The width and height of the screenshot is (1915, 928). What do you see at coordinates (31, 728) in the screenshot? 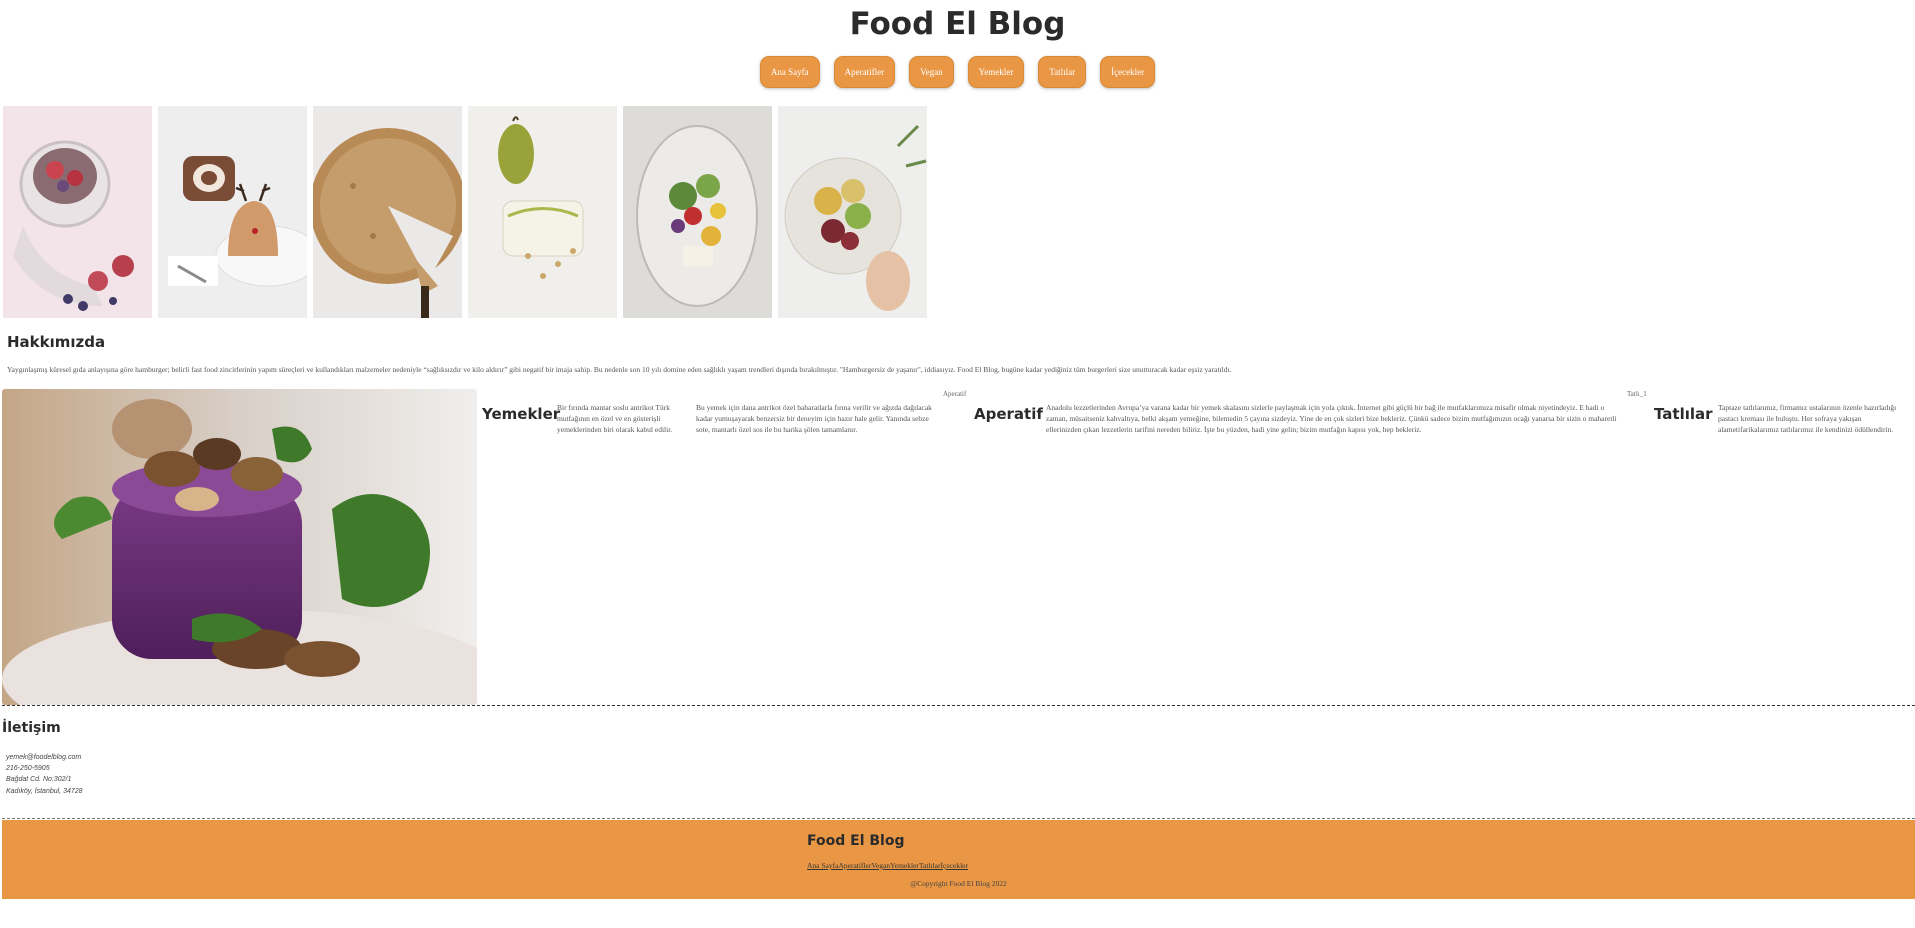
I see `contact-heading: İletişim` at bounding box center [31, 728].